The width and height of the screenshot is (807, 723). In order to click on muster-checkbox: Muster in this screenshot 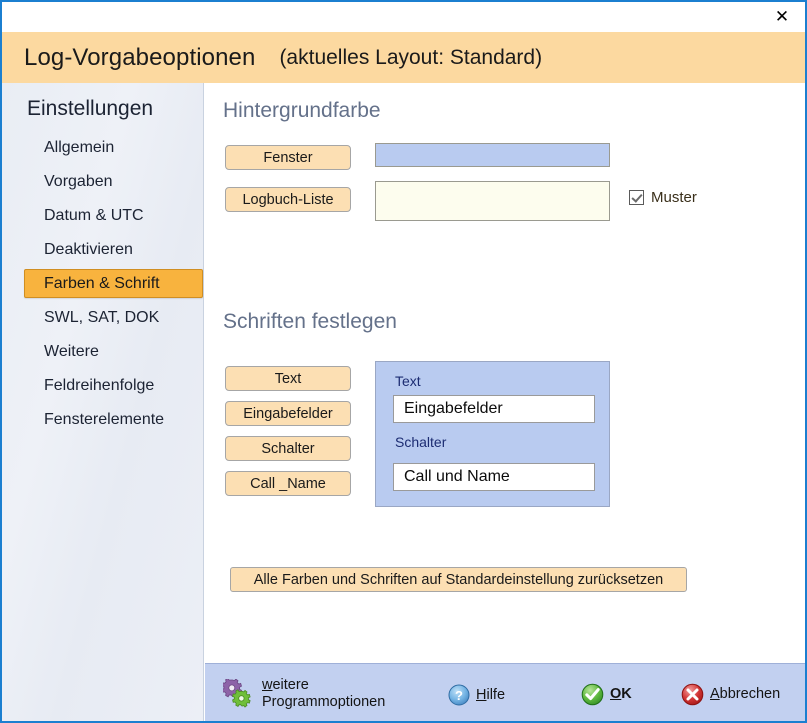, I will do `click(663, 197)`.